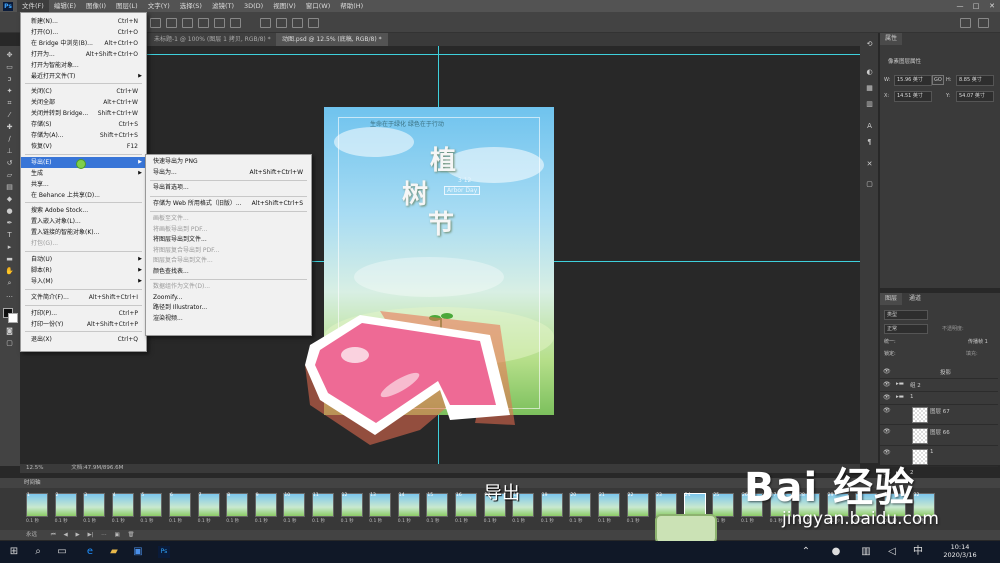  Describe the element at coordinates (9, 139) in the screenshot. I see `brush-tool-icon: ∕` at that location.